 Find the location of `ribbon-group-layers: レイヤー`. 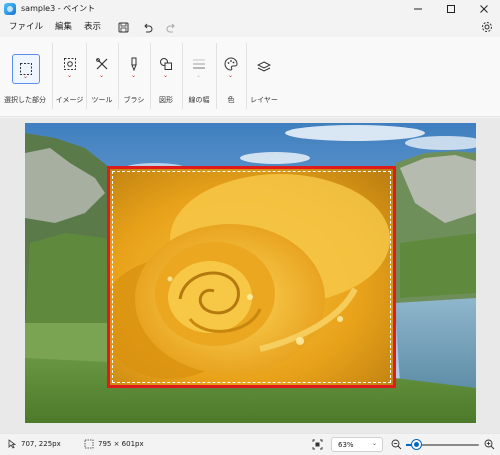

ribbon-group-layers: レイヤー is located at coordinates (264, 77).